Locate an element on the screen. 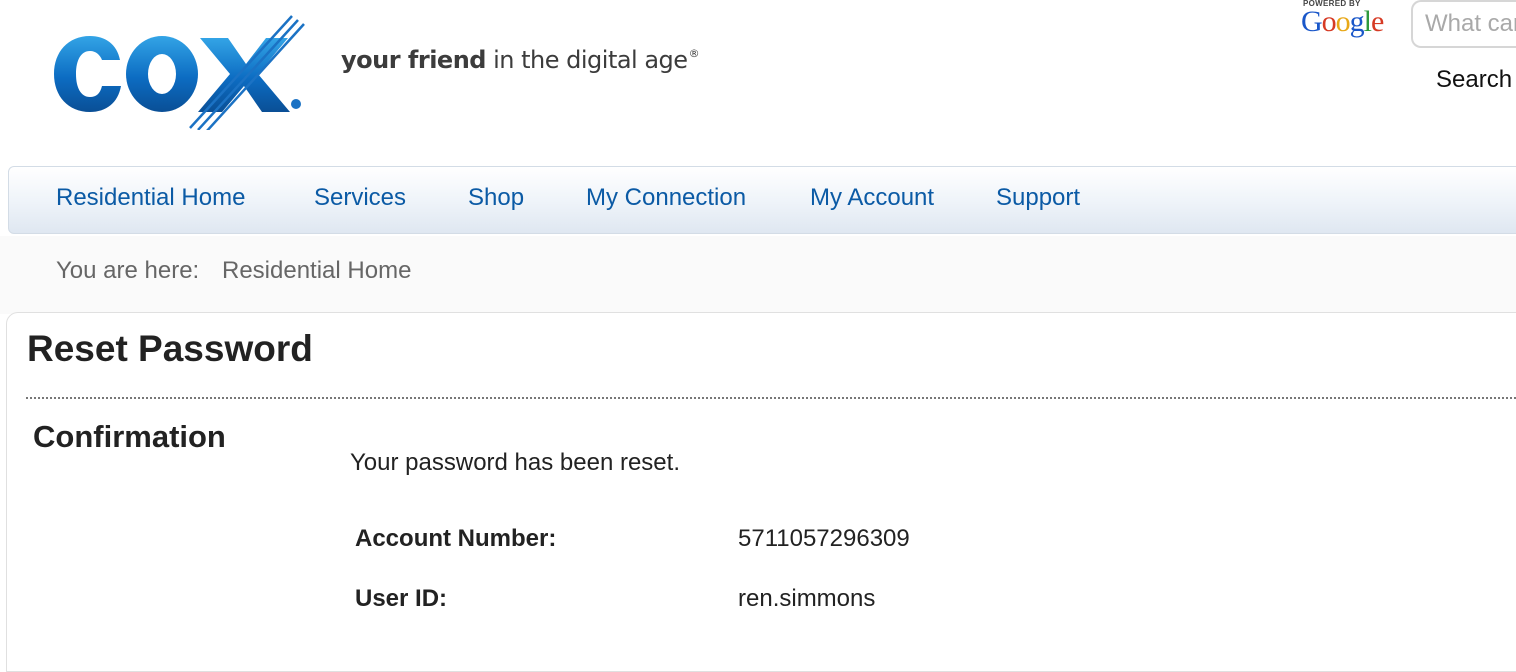 The height and width of the screenshot is (672, 1516). tagline: your friend in the digital age® is located at coordinates (520, 60).